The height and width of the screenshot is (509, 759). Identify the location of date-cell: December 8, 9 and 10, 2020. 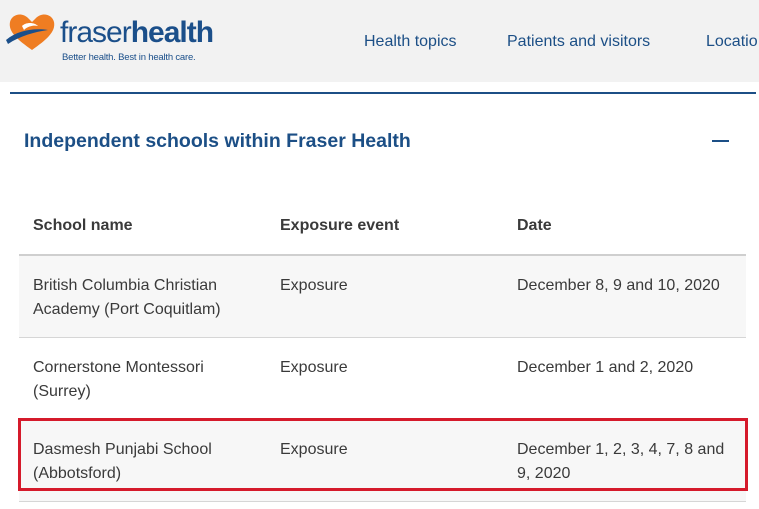
(618, 285).